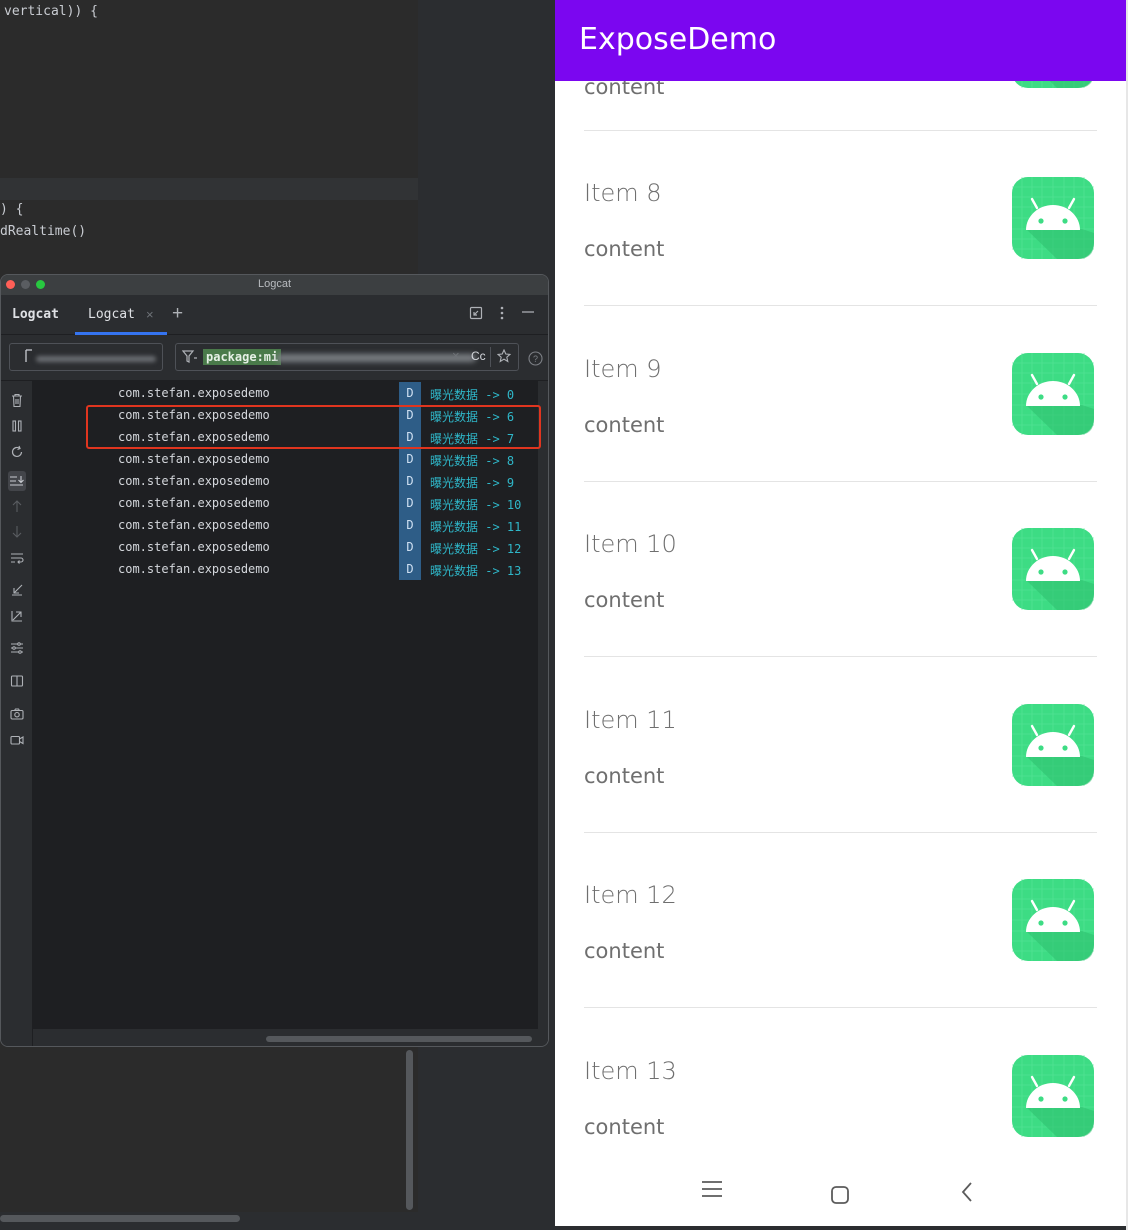 Image resolution: width=1128 pixels, height=1230 pixels. I want to click on collapse-icon, so click(17, 591).